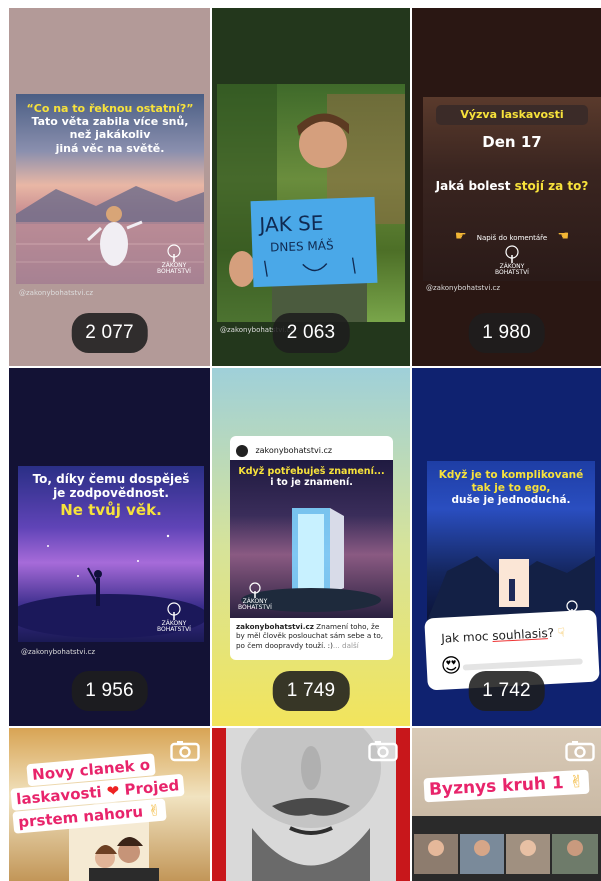 The image size is (601, 881). I want to click on poll-question: Jak moc souhlasis? ☟, so click(503, 635).